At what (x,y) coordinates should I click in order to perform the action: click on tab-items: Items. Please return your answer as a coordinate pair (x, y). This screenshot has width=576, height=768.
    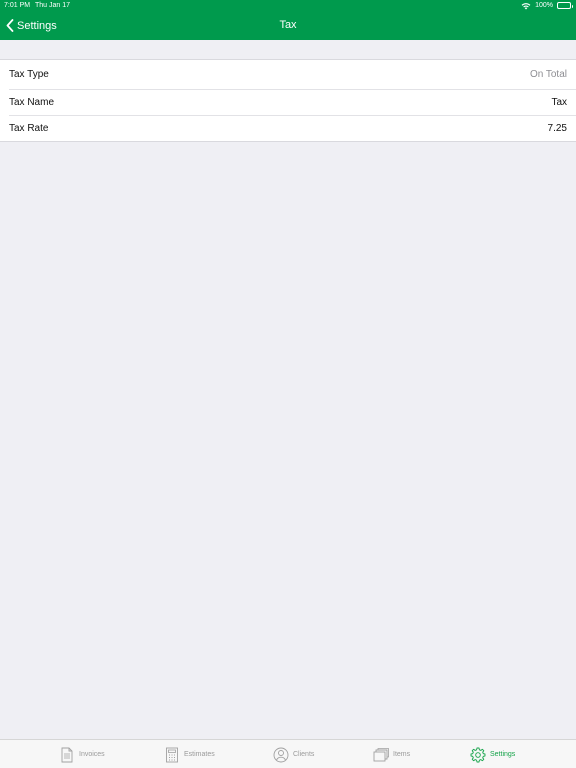
    Looking at the image, I should click on (391, 754).